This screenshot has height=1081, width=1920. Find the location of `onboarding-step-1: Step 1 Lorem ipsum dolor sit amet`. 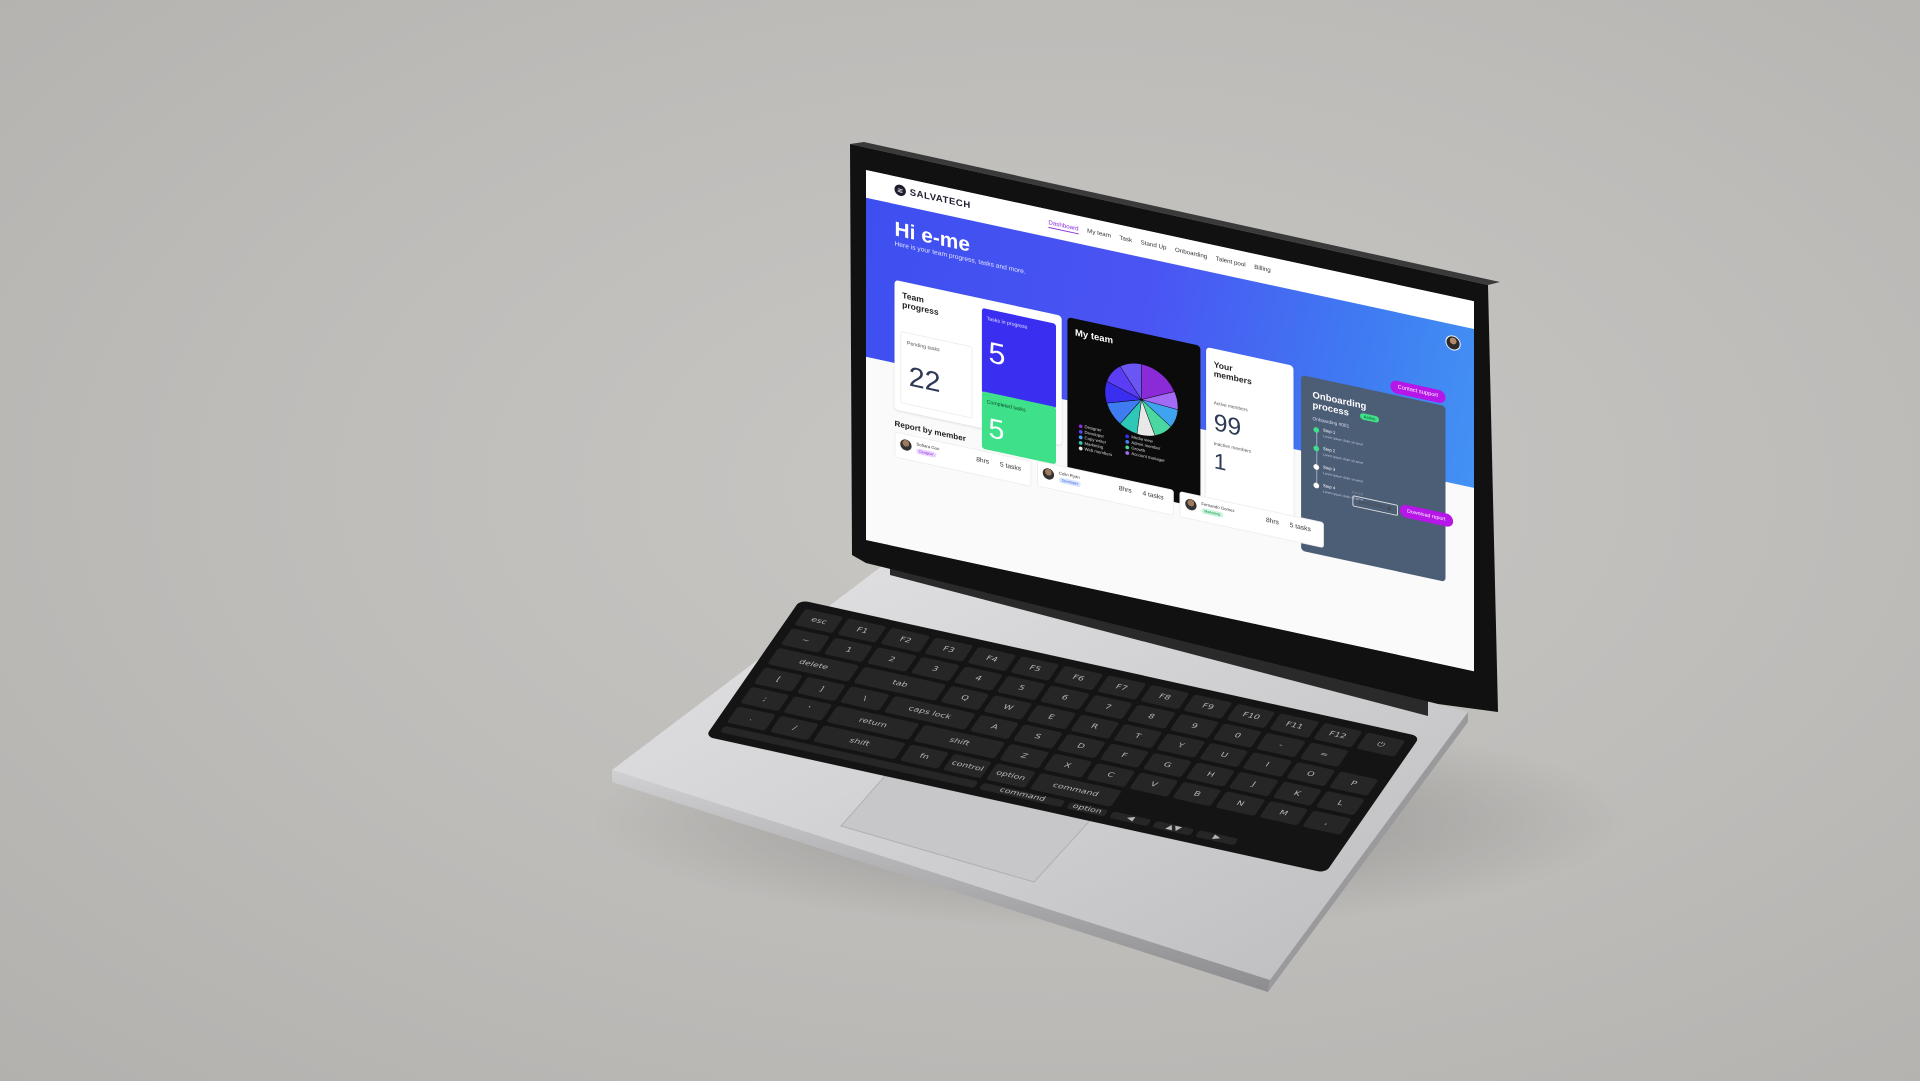

onboarding-step-1: Step 1 Lorem ipsum dolor sit amet is located at coordinates (1338, 437).